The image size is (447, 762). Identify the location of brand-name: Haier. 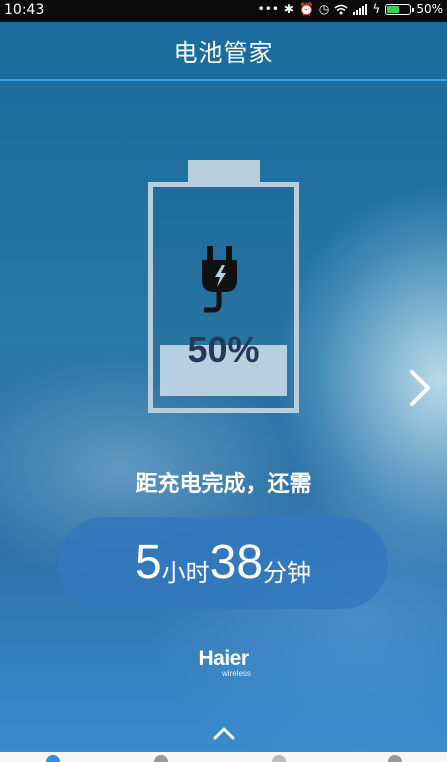
(223, 658).